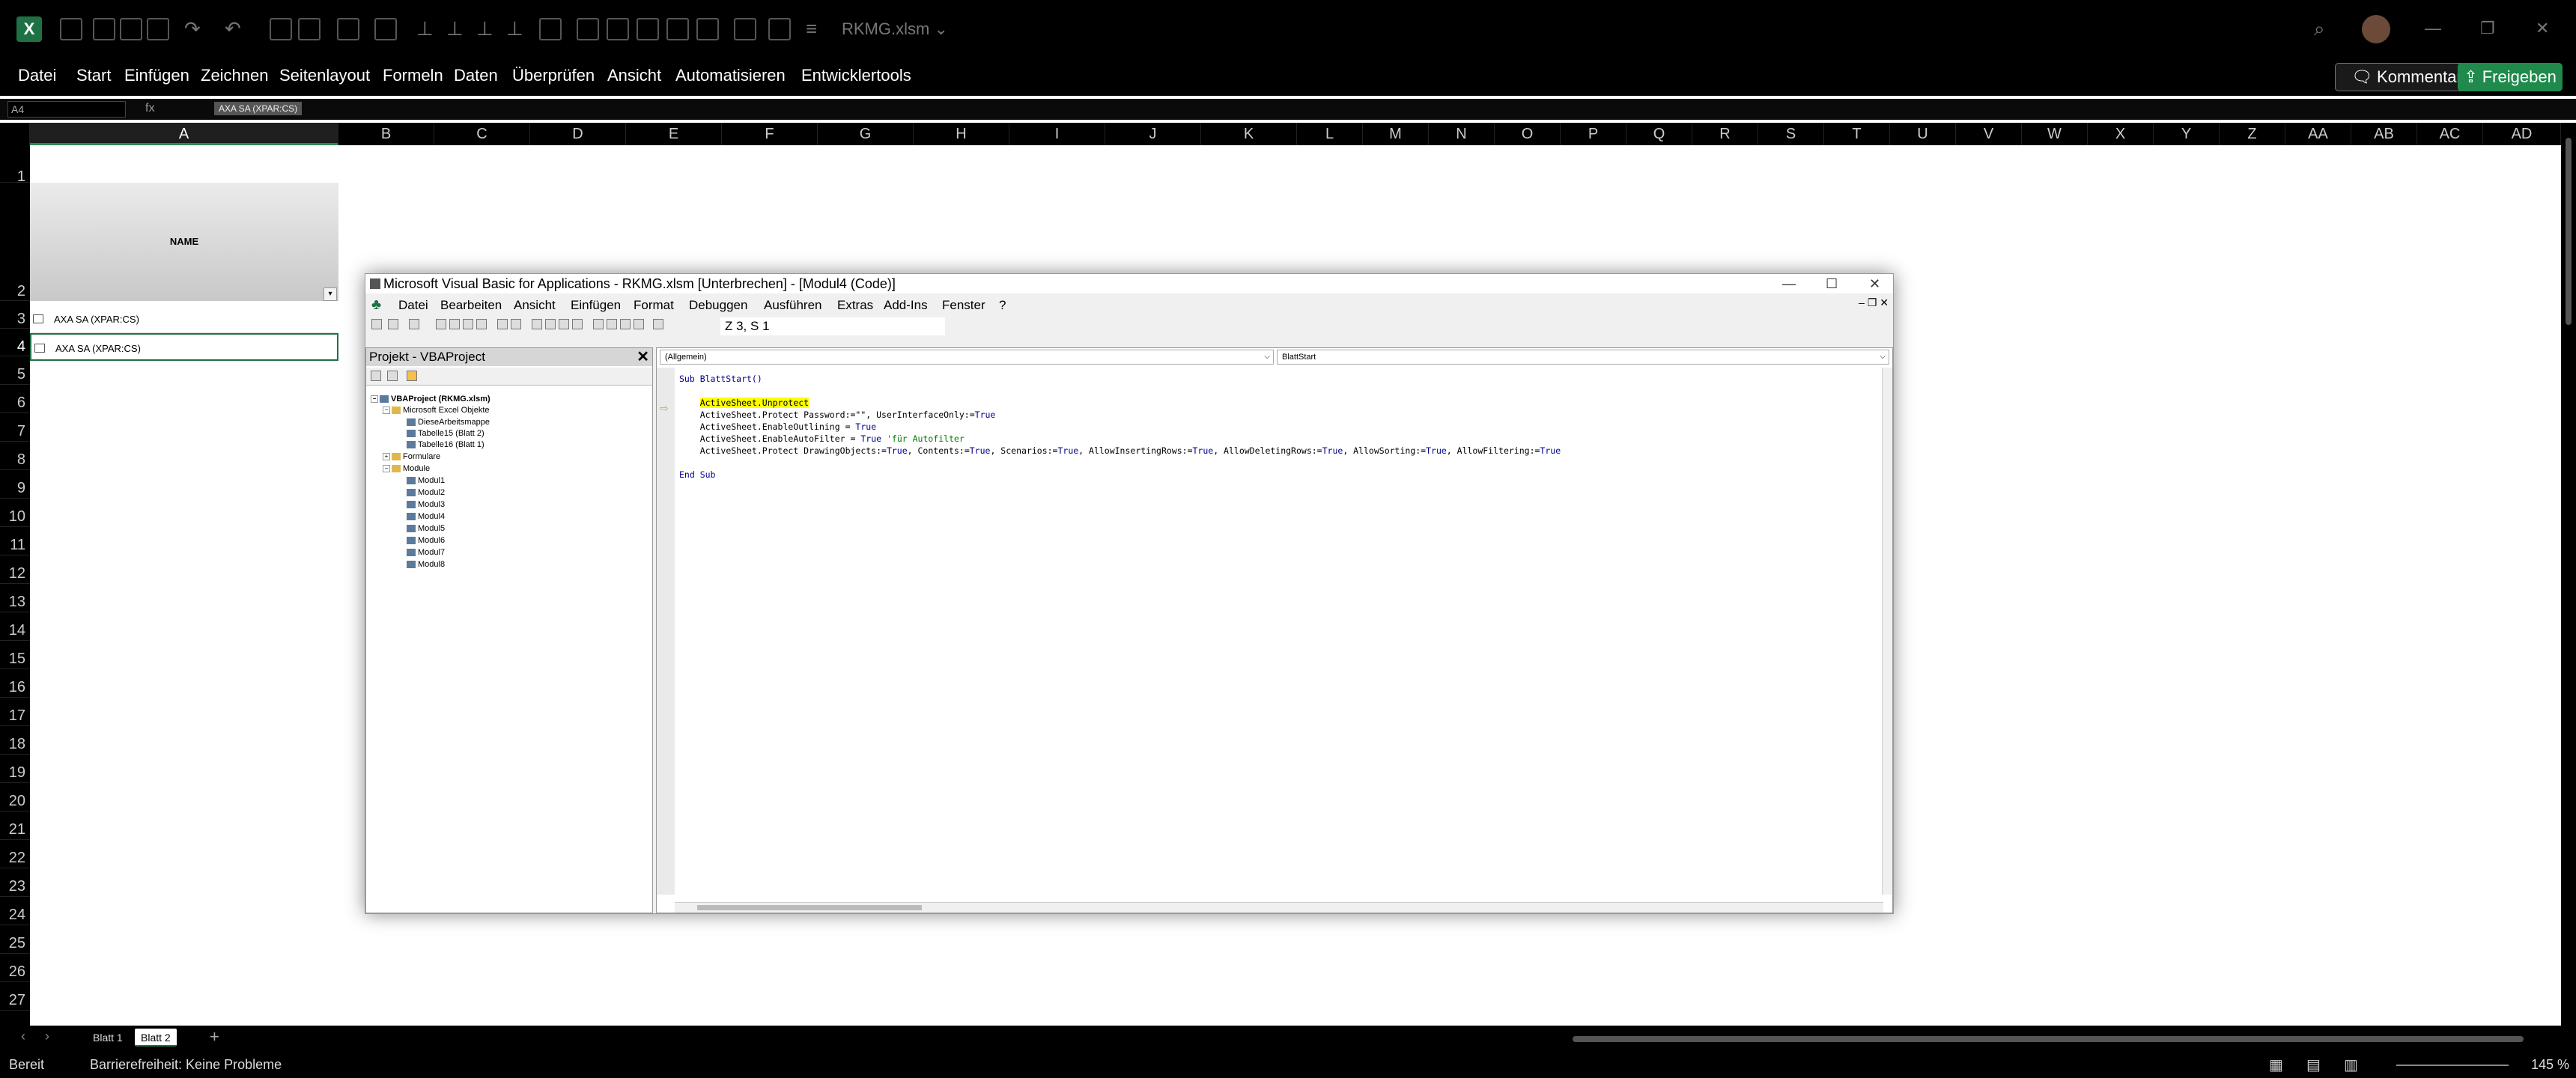 The width and height of the screenshot is (2576, 1078). Describe the element at coordinates (2510, 89) in the screenshot. I see `share-button: ⇪ Freigeben ⌄` at that location.